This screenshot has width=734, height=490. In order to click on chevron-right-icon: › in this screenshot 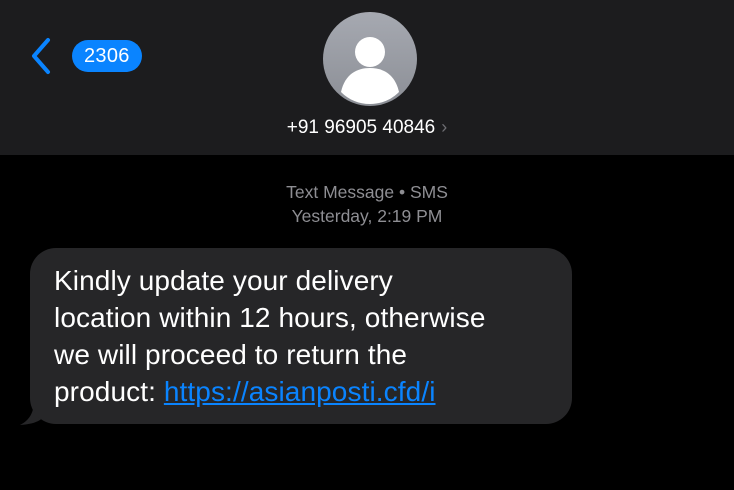, I will do `click(444, 127)`.